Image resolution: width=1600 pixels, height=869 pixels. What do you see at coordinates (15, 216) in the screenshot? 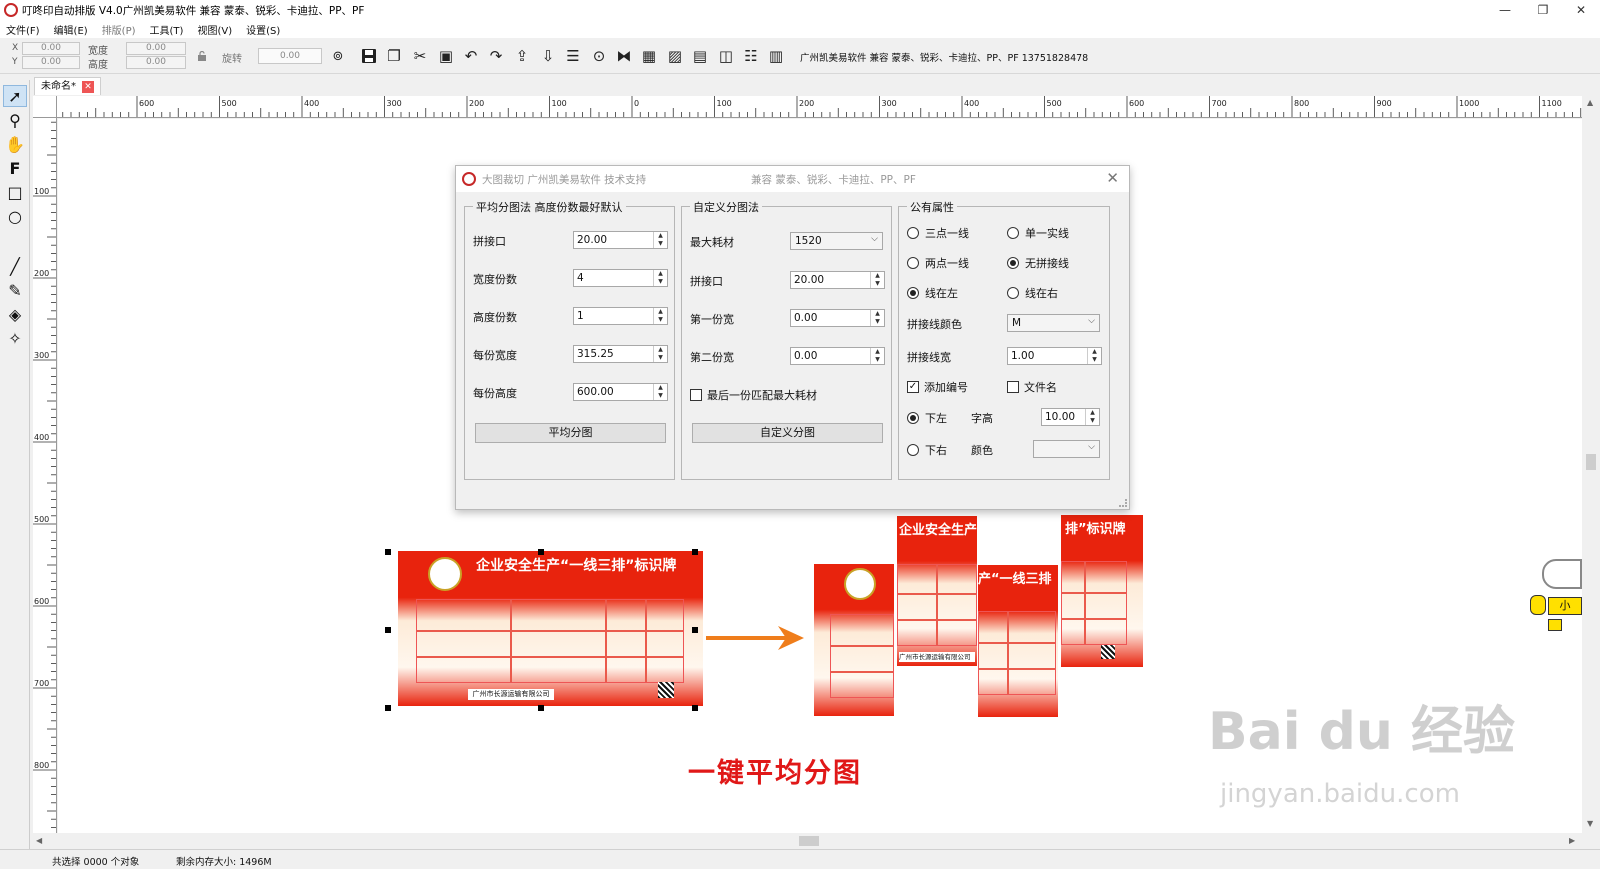
I see `ellipse-tool-icon: ○` at bounding box center [15, 216].